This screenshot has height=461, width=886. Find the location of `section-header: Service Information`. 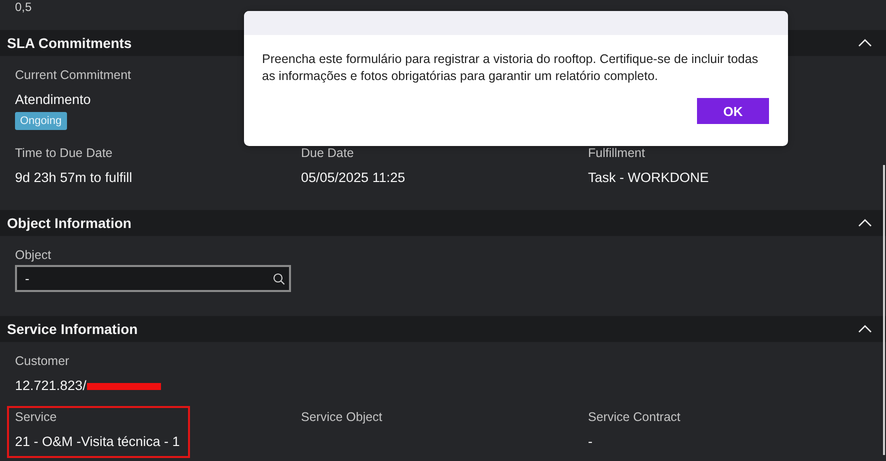

section-header: Service Information is located at coordinates (443, 329).